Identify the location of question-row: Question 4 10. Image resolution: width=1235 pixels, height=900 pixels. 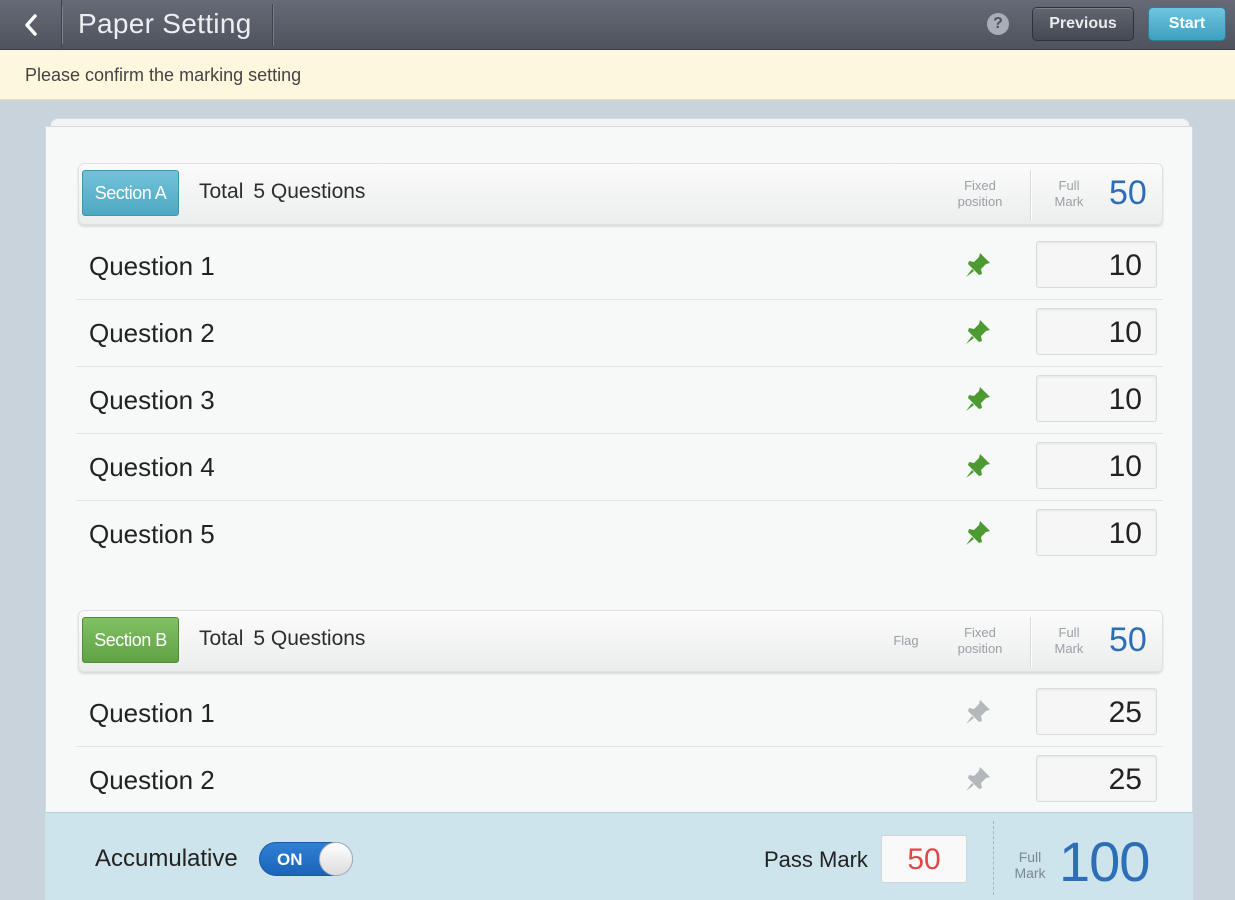
(619, 467).